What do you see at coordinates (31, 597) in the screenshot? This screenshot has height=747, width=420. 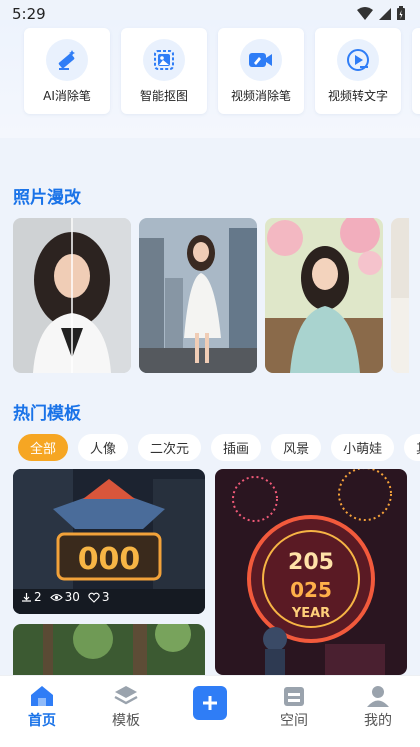 I see `download-stat: 2` at bounding box center [31, 597].